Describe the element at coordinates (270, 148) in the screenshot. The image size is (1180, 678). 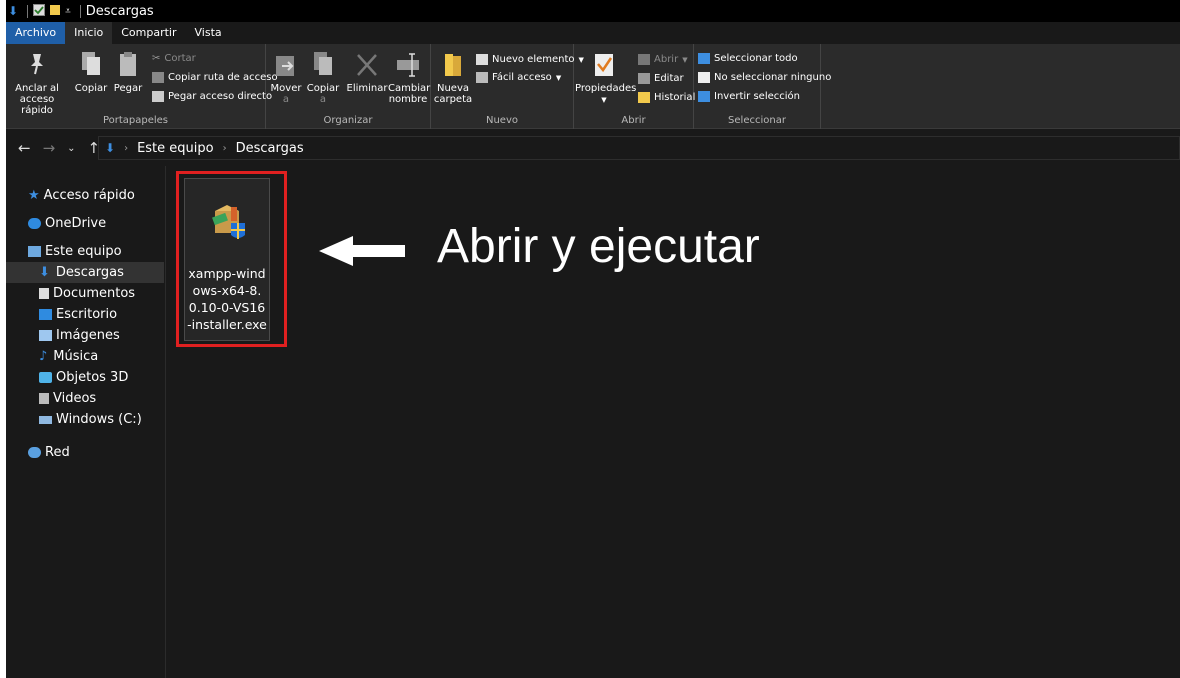
I see `breadcrumb-descargas: Descargas` at that location.